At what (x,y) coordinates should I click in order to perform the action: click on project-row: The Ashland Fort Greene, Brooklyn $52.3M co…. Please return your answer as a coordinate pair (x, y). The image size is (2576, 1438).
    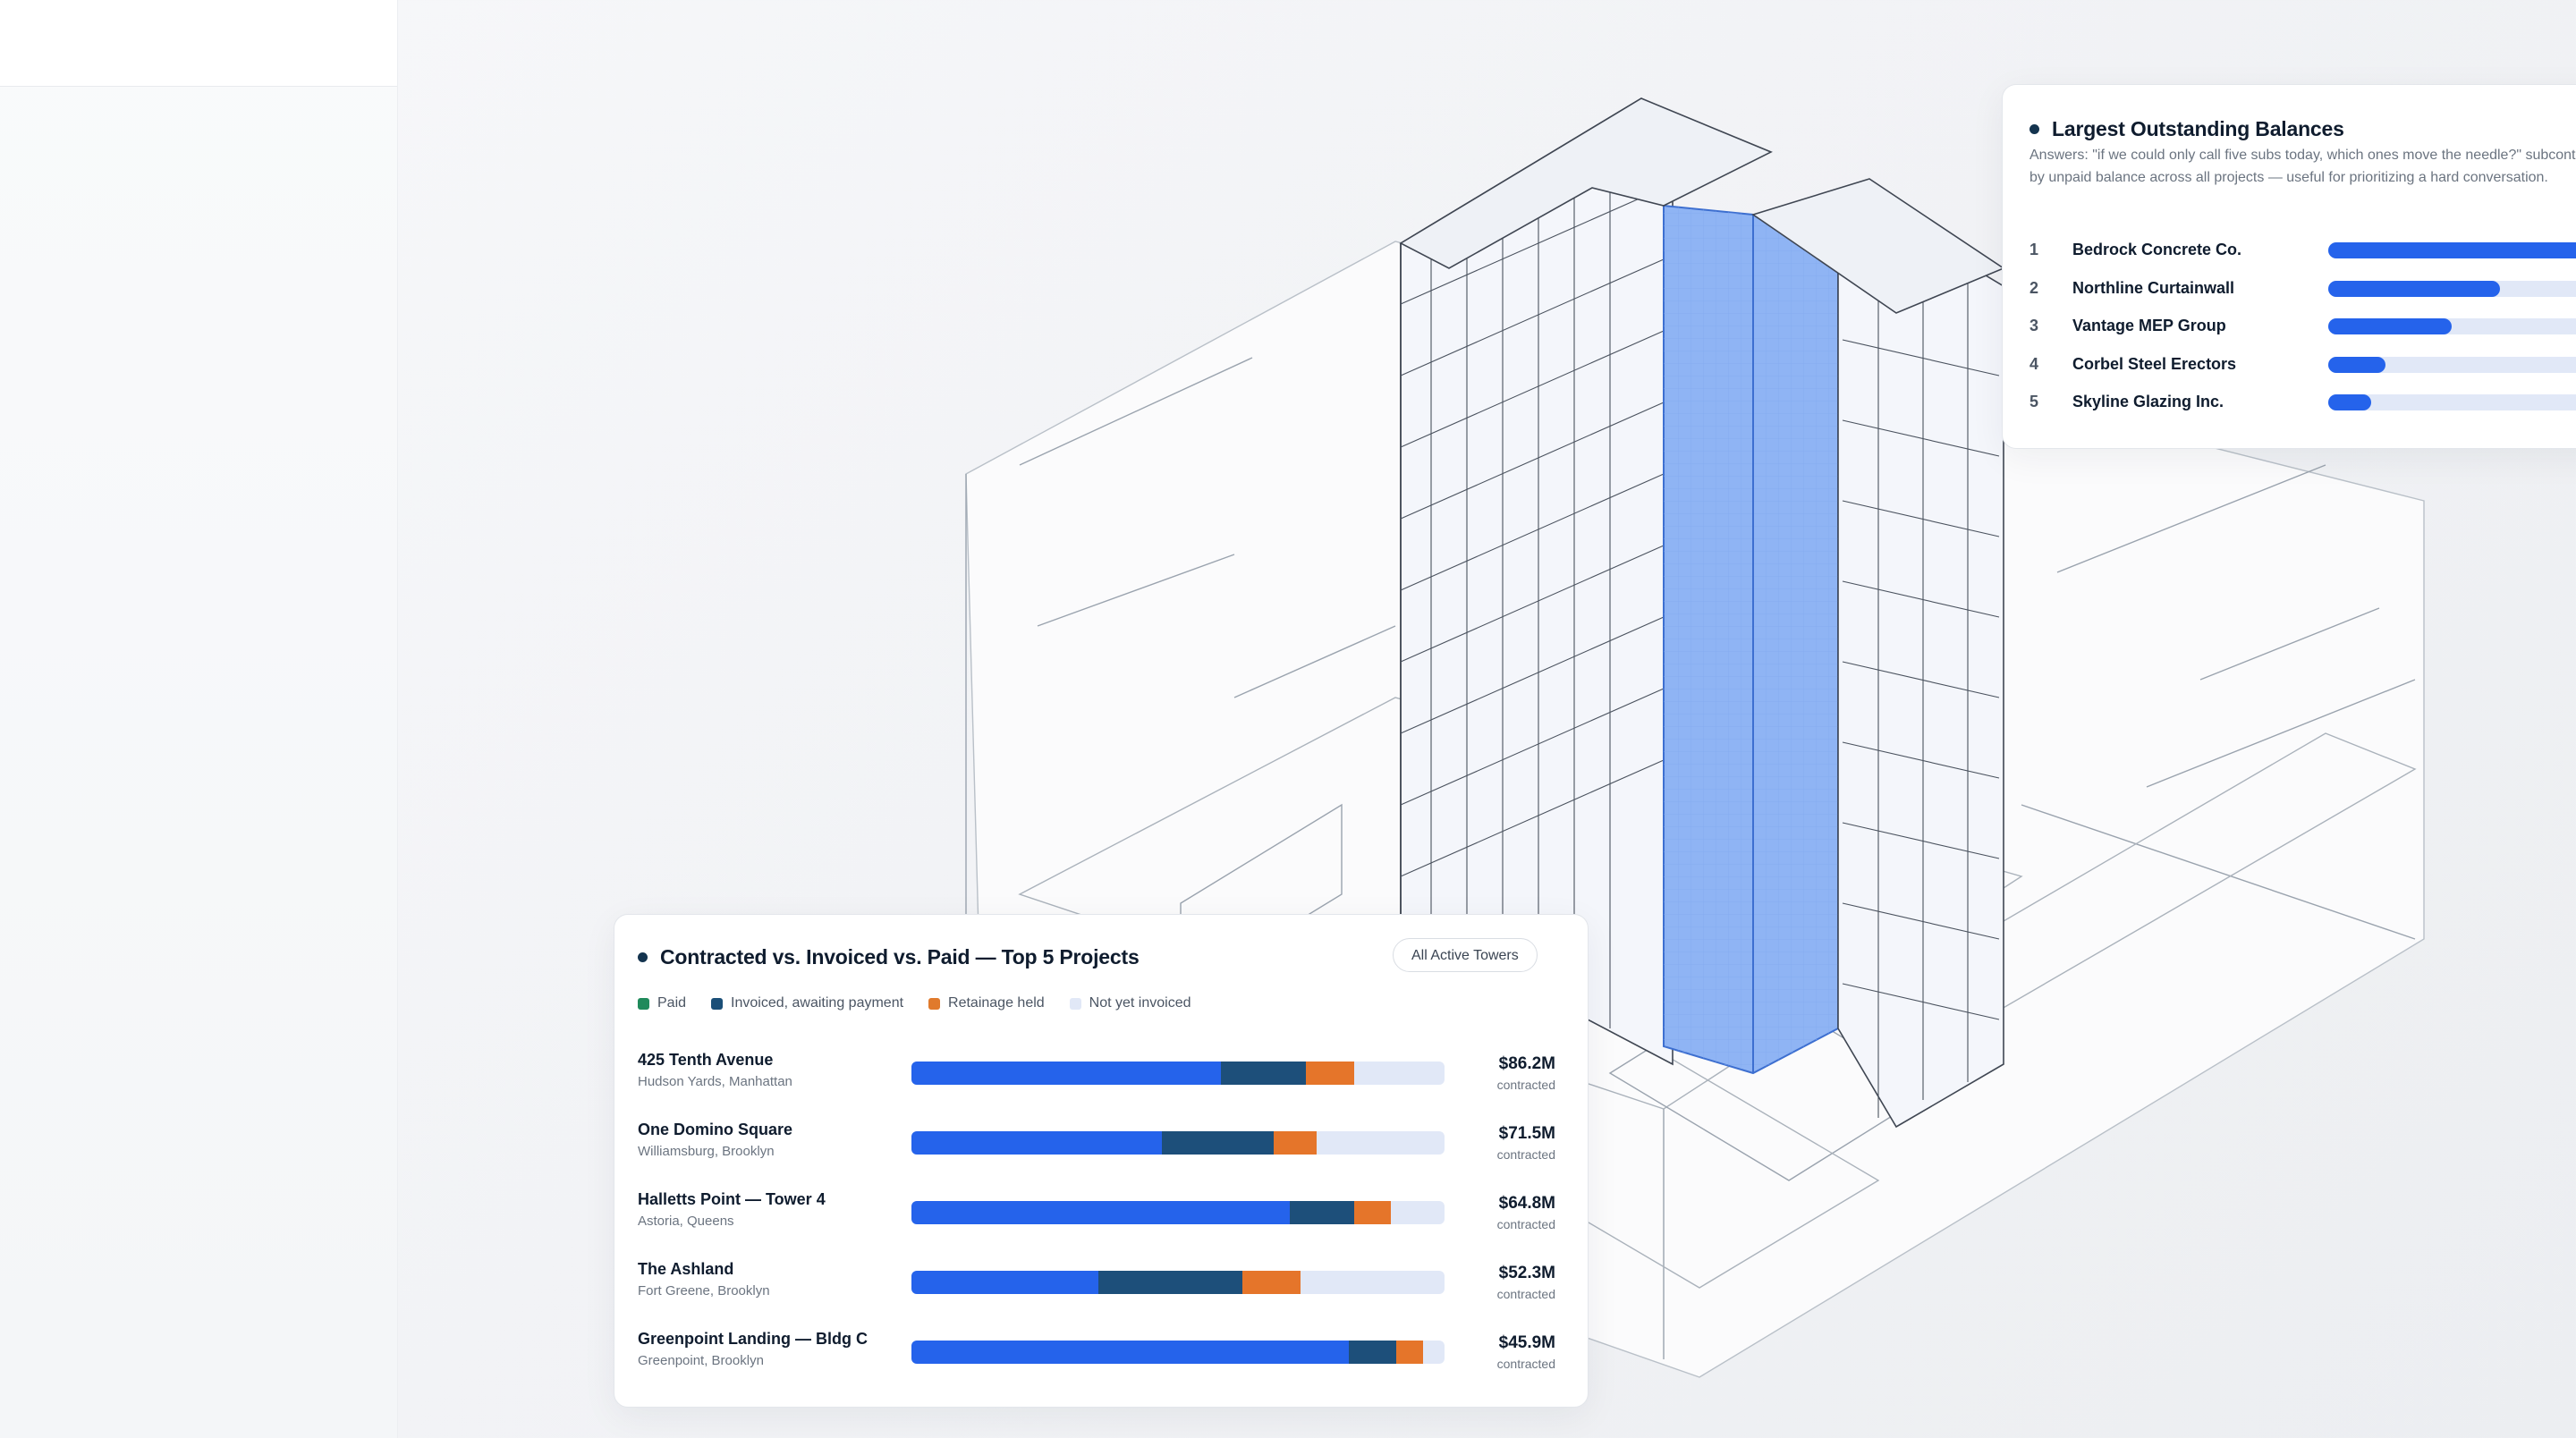
    Looking at the image, I should click on (1103, 1282).